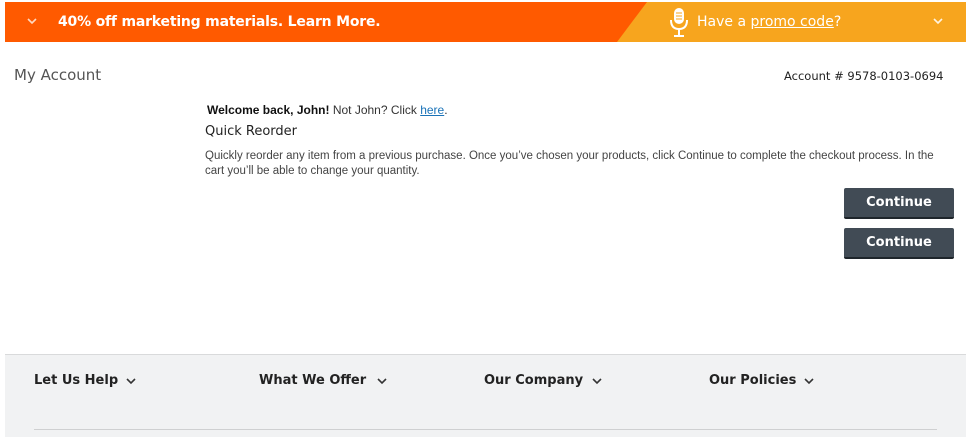  I want to click on footer-menu-our-company: Our Company, so click(543, 380).